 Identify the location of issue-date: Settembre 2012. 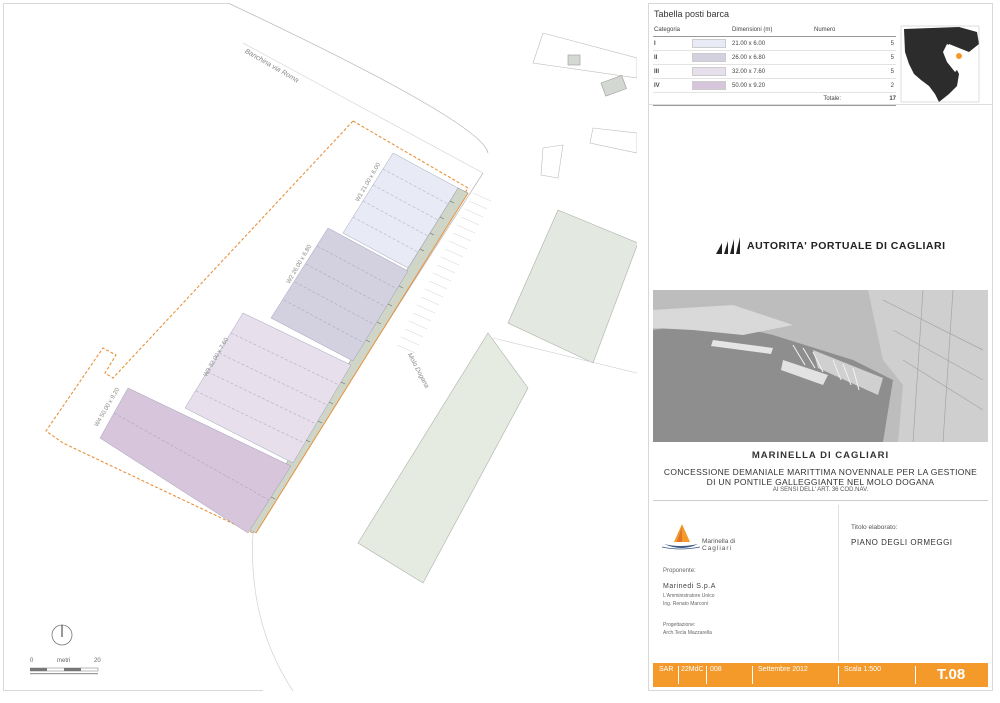
(783, 669).